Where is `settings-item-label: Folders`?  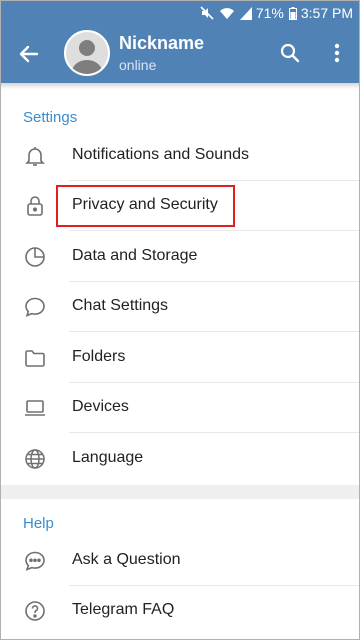
settings-item-label: Folders is located at coordinates (99, 356).